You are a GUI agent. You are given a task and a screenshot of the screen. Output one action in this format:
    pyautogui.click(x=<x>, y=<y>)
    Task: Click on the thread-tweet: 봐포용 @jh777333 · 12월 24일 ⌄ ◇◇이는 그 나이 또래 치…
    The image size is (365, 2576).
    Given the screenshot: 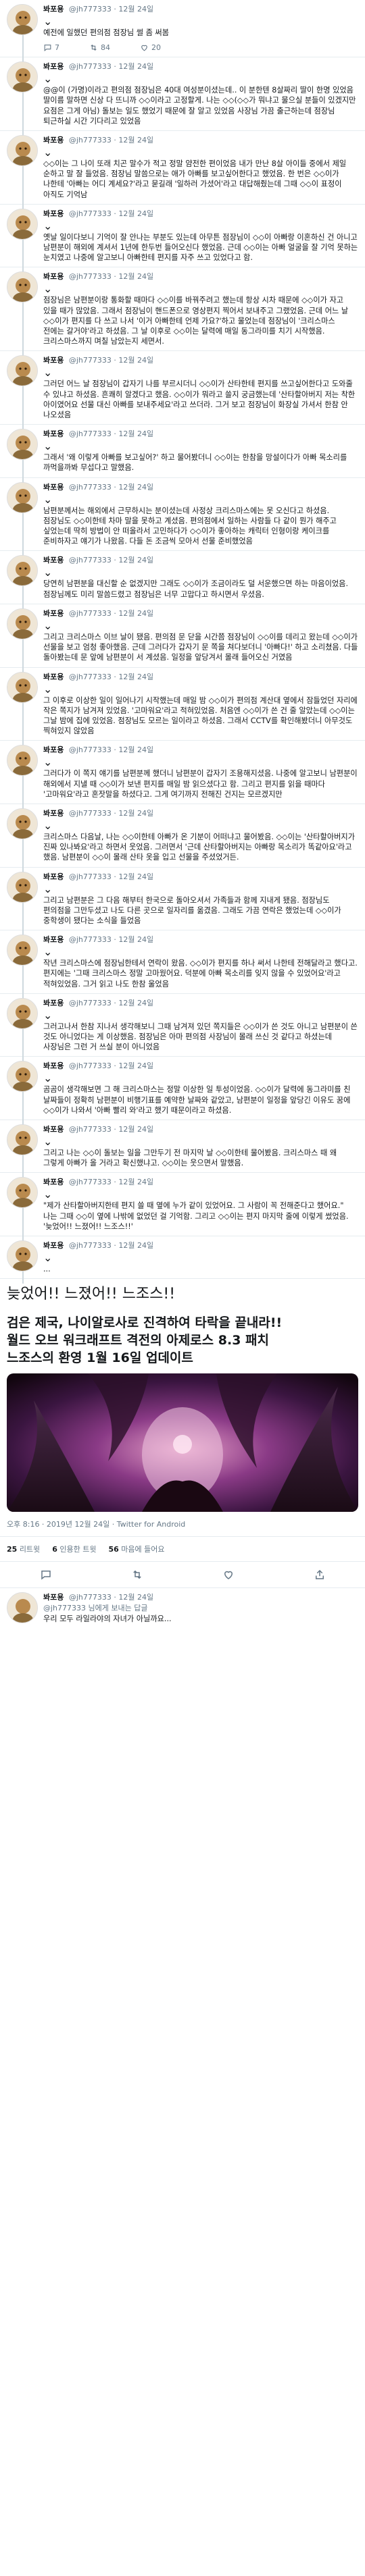 What is the action you would take?
    pyautogui.click(x=182, y=170)
    